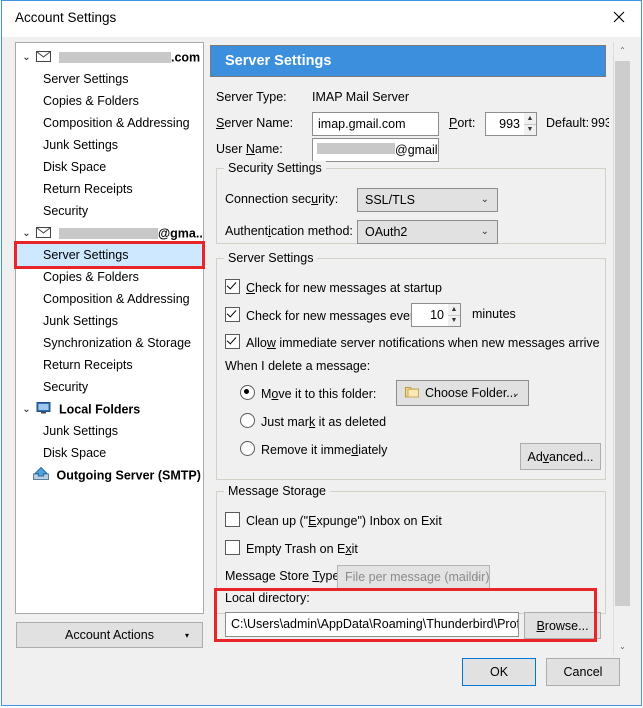 This screenshot has width=643, height=708. I want to click on pane-scrollbar: ⌃ ⌄, so click(621, 348).